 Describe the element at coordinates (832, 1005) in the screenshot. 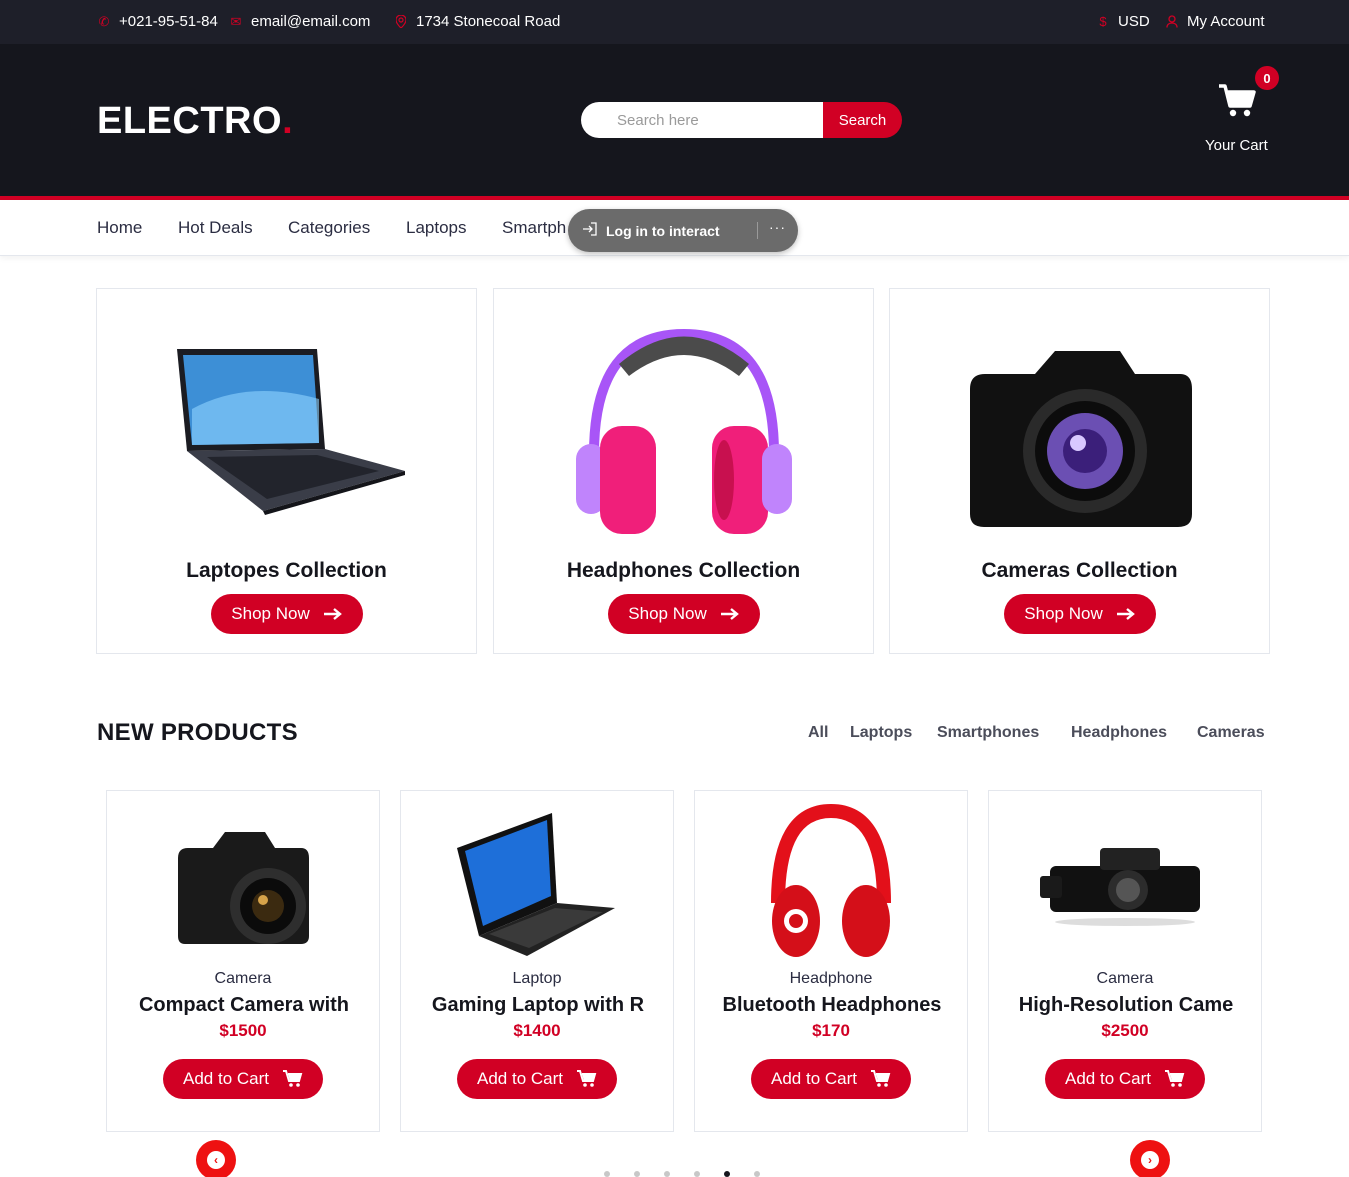

I see `product-name: Bluetooth Headphones` at that location.